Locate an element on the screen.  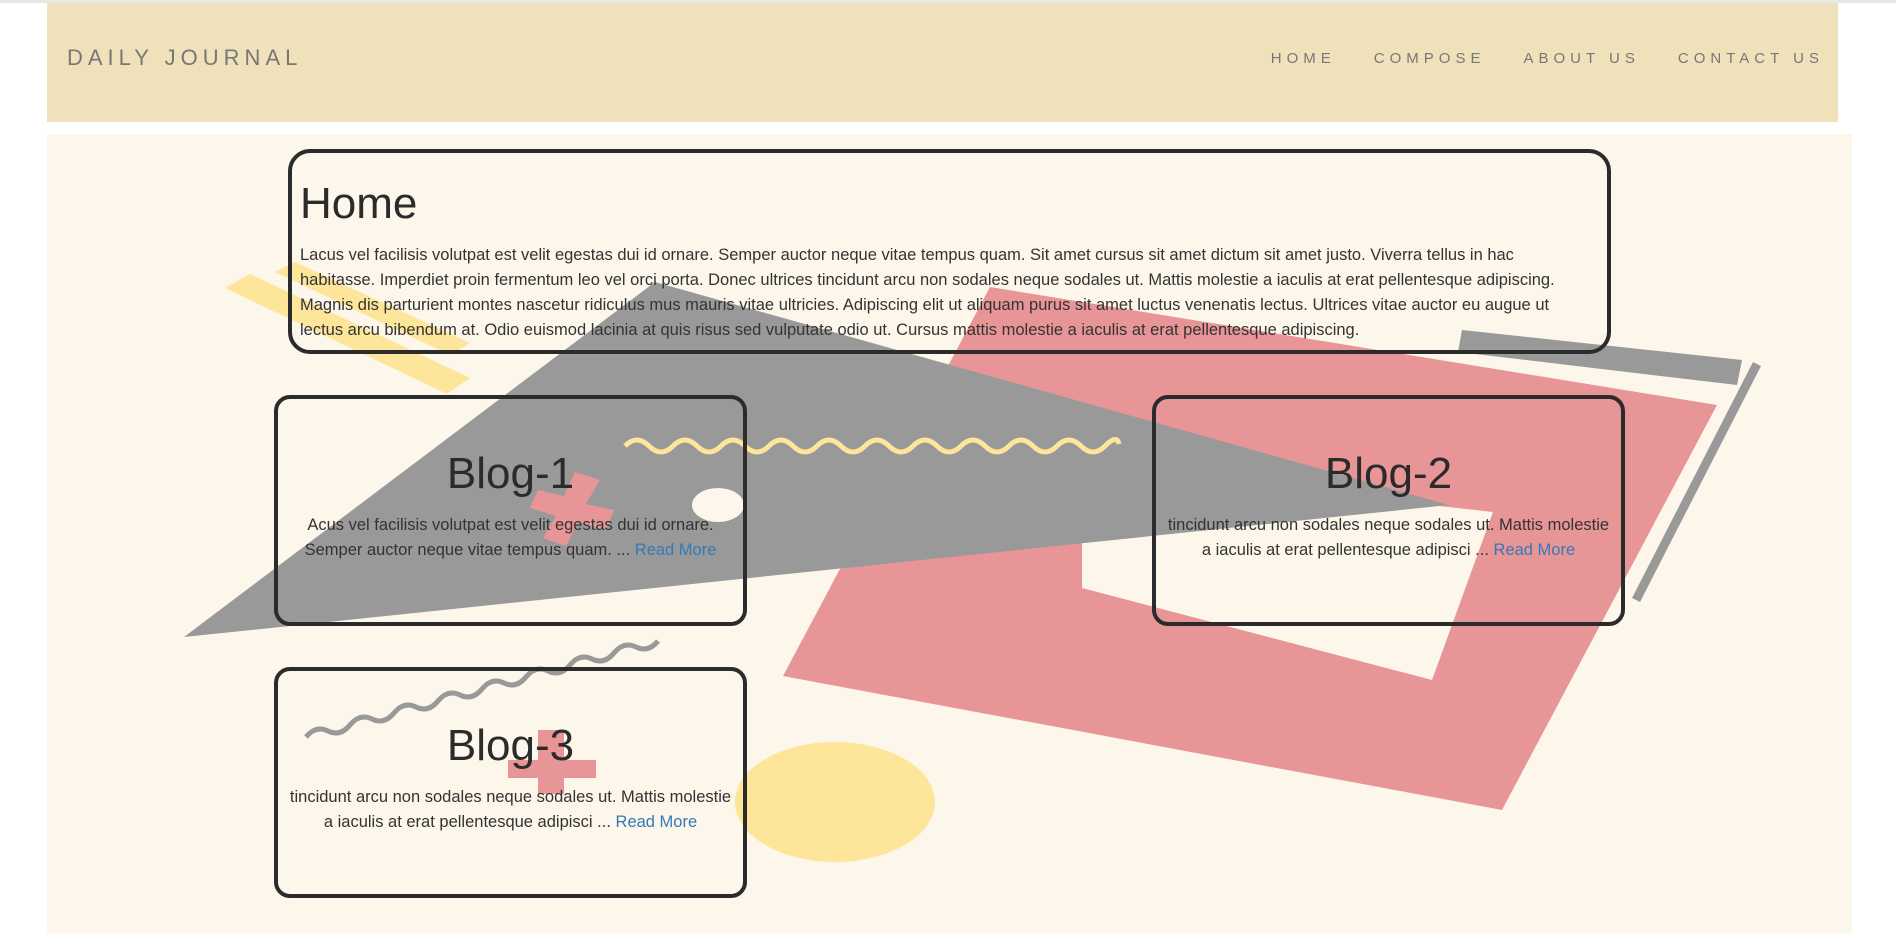
page-title: Home is located at coordinates (359, 203).